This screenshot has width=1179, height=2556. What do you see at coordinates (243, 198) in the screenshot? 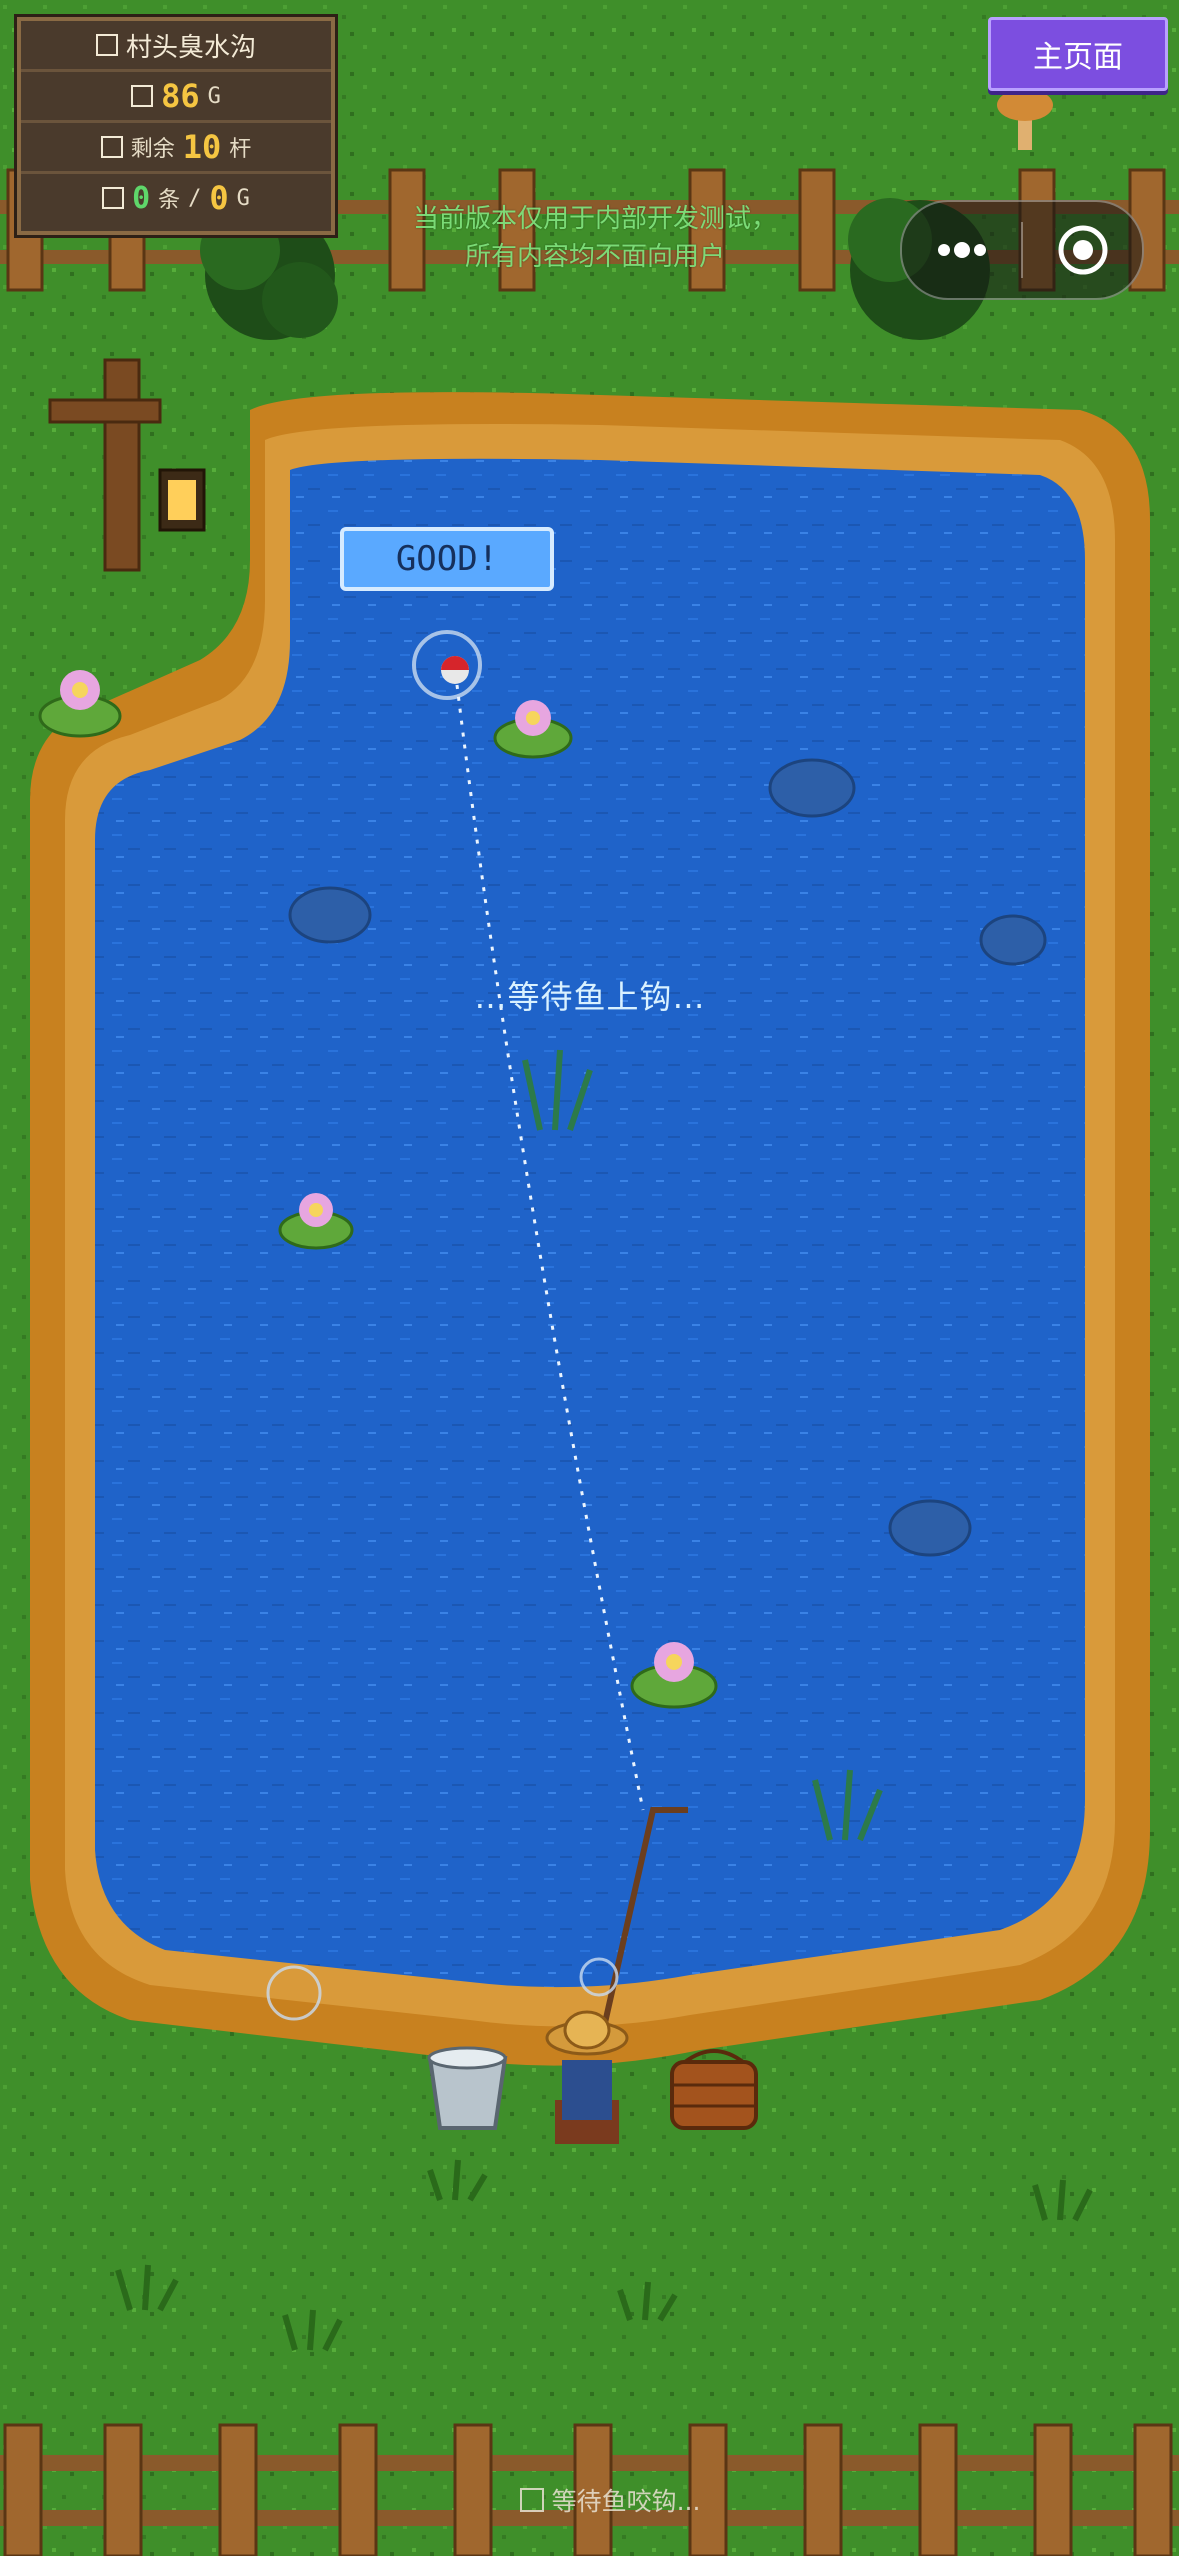
I see `catch-gold-unit: G` at bounding box center [243, 198].